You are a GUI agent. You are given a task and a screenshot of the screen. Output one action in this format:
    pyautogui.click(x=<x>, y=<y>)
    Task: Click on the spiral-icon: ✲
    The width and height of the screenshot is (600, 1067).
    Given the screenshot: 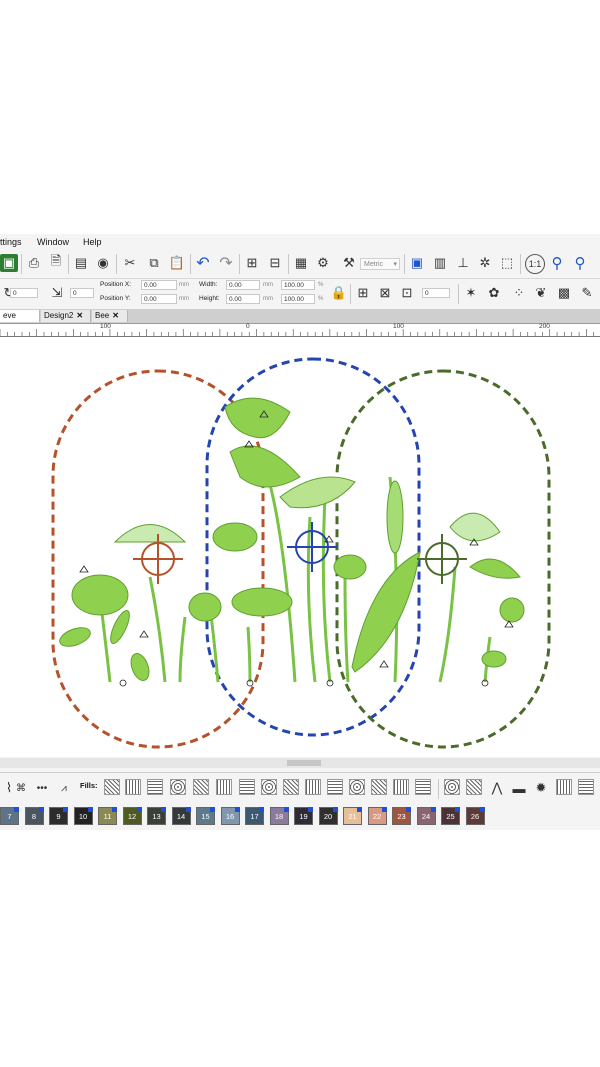 What is the action you would take?
    pyautogui.click(x=485, y=263)
    